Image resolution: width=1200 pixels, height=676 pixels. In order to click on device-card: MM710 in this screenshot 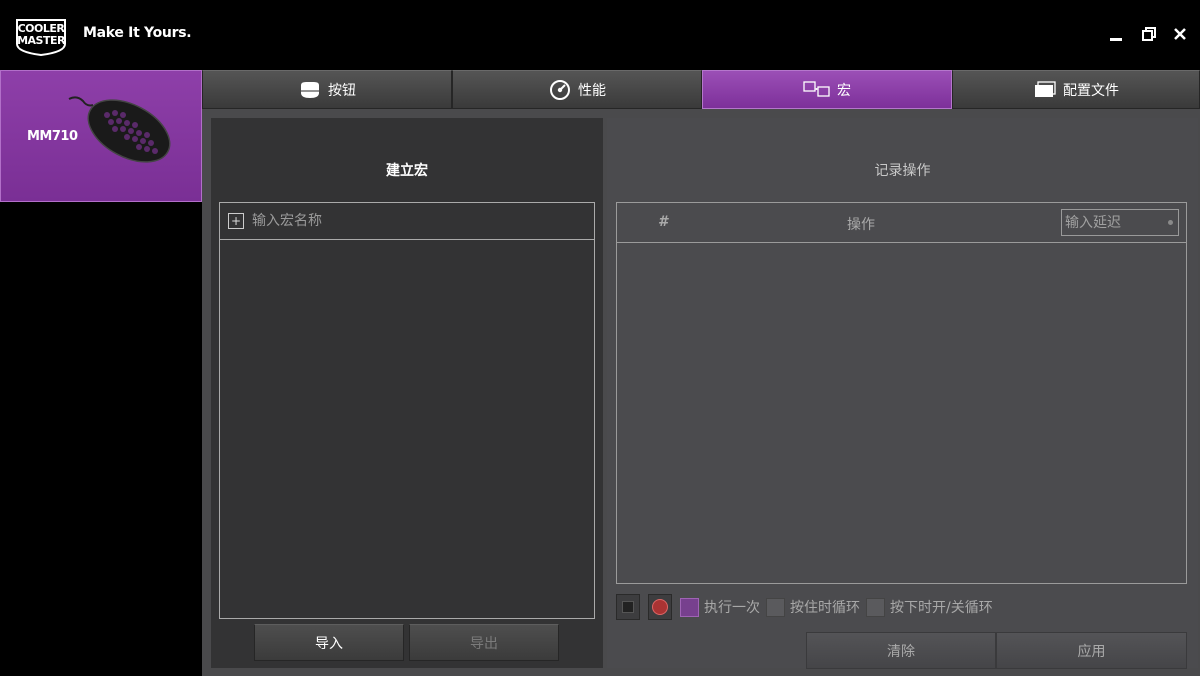, I will do `click(101, 136)`.